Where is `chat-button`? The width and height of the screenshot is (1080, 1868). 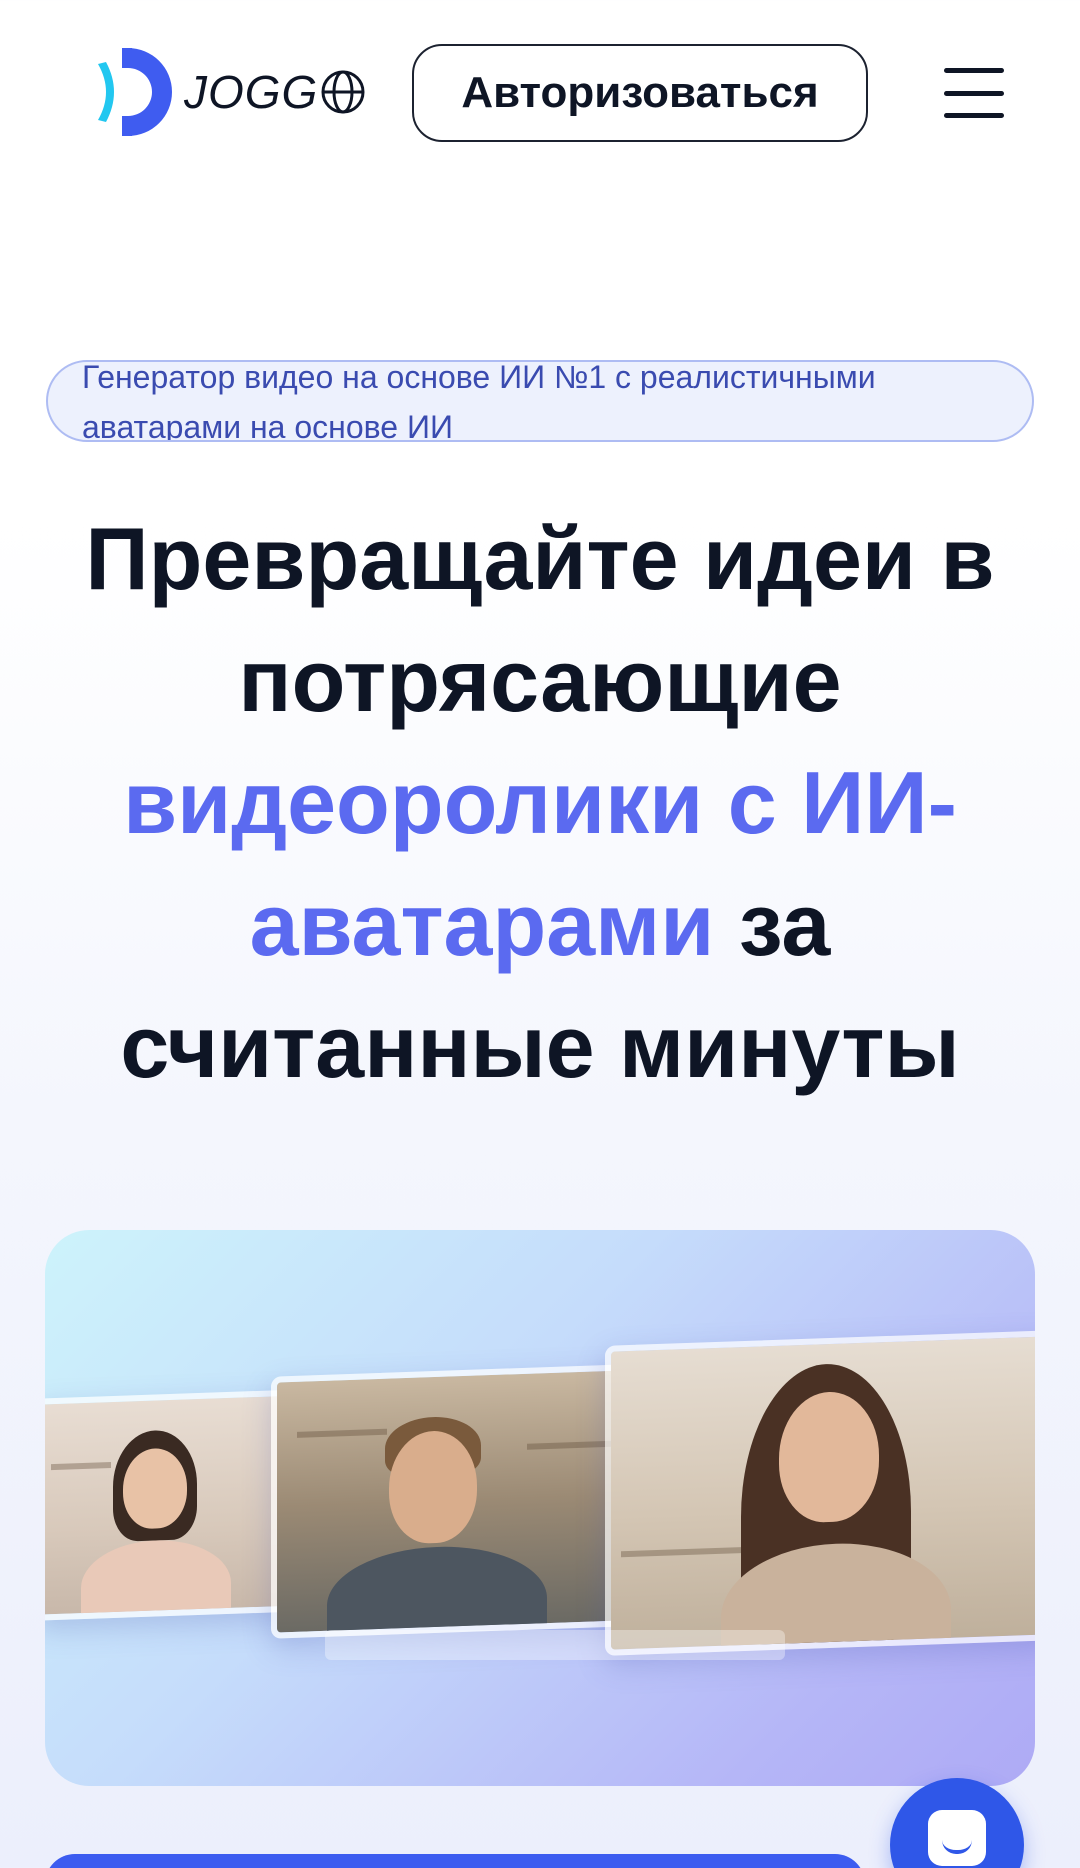
chat-button is located at coordinates (957, 1823).